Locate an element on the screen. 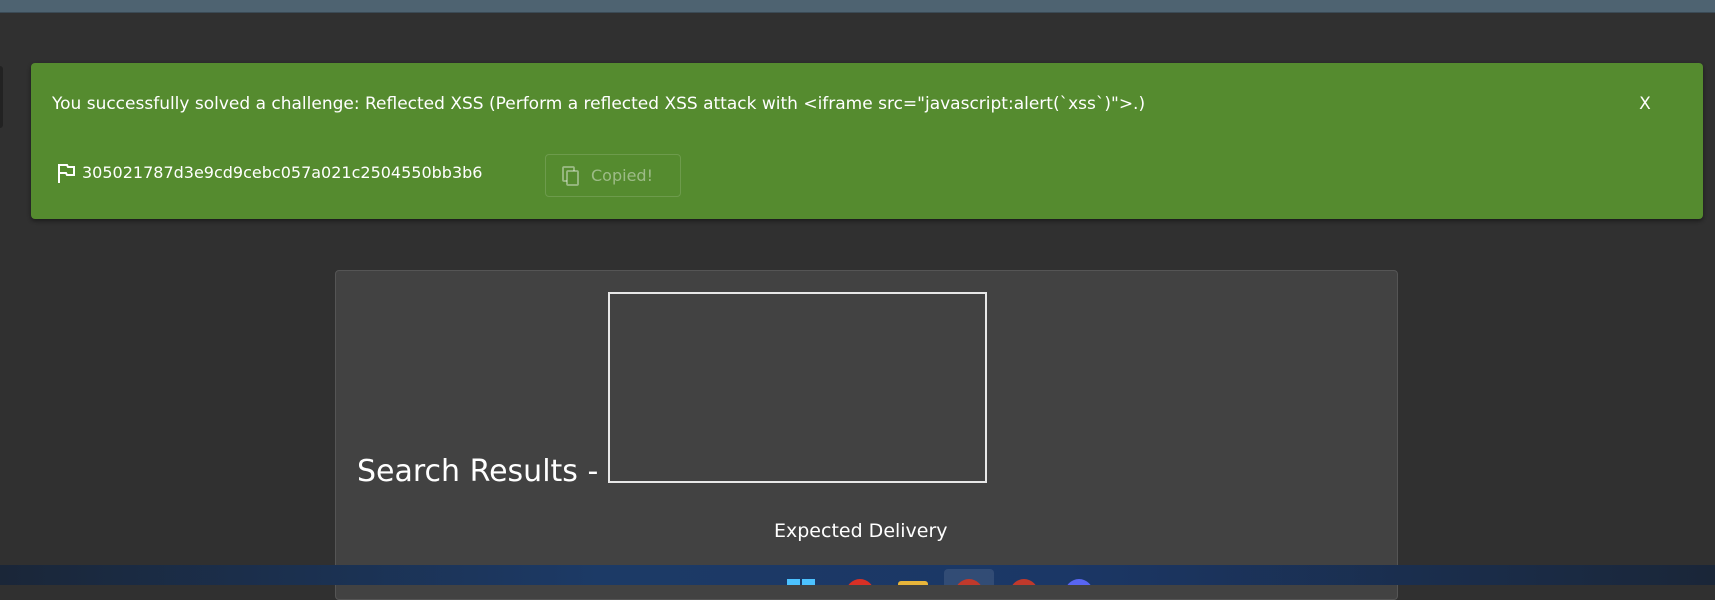 This screenshot has height=600, width=1715. flag-icon is located at coordinates (66, 173).